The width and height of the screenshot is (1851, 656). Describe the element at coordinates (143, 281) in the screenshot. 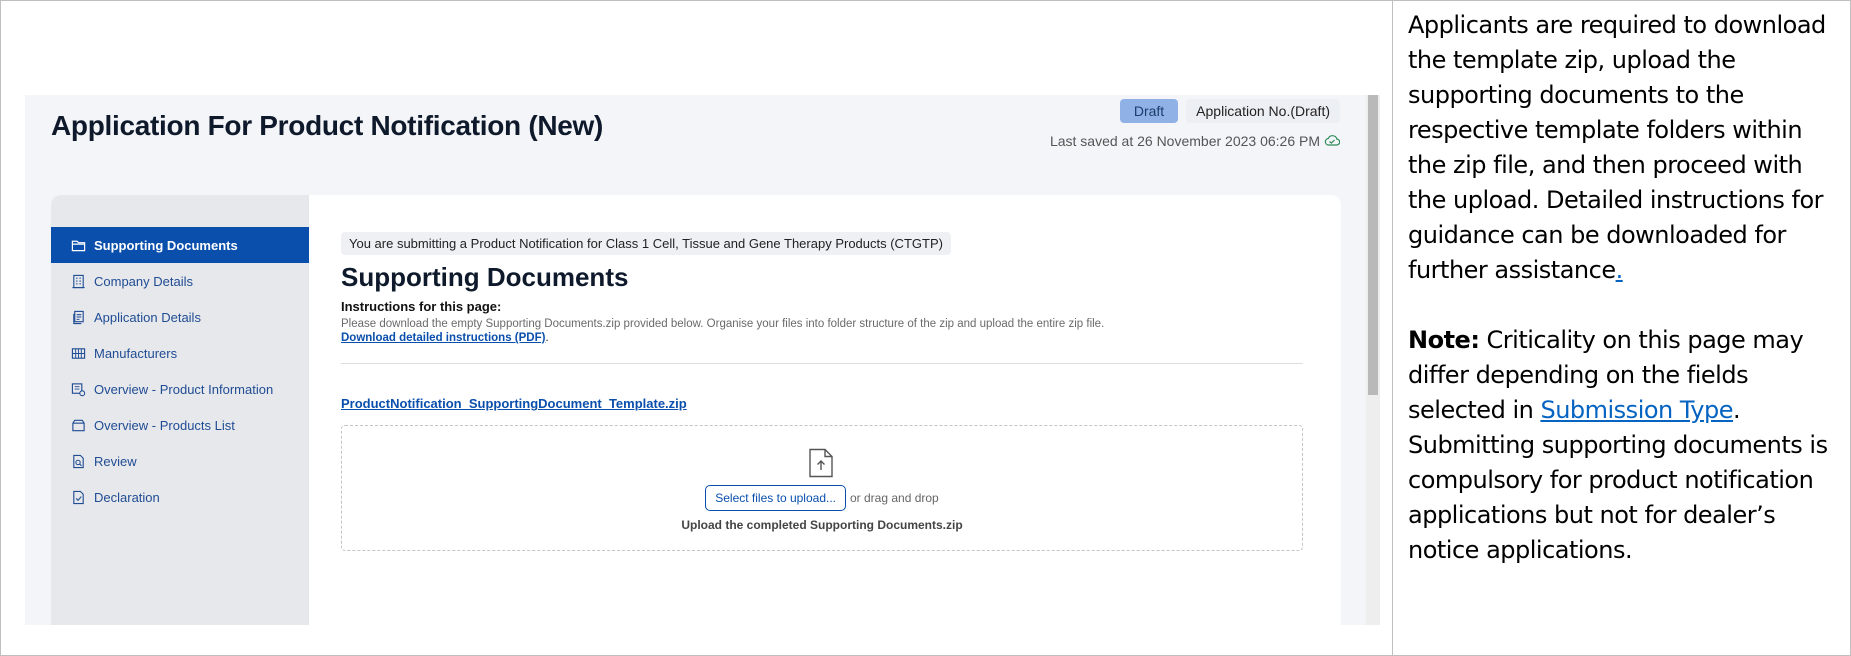

I see `sidebar-item-label: Company Details` at that location.